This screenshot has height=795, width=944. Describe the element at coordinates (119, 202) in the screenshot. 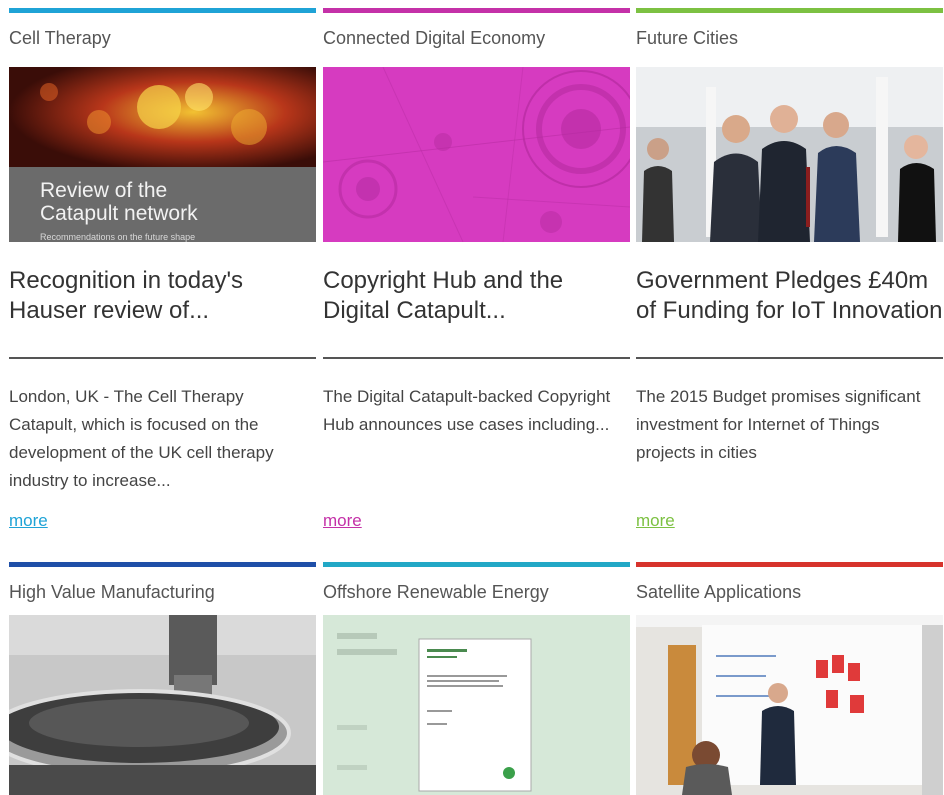

I see `image-overlay-title: Review of the Catapult network` at that location.